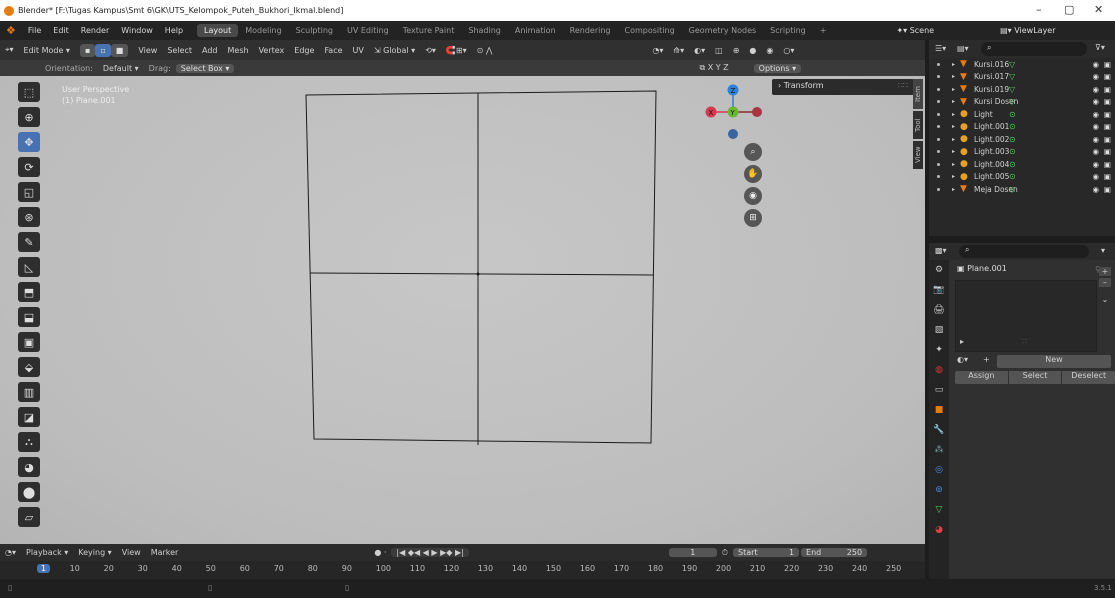 The image size is (1115, 598). I want to click on vertex-group-list: ▸ ∷, so click(1026, 316).